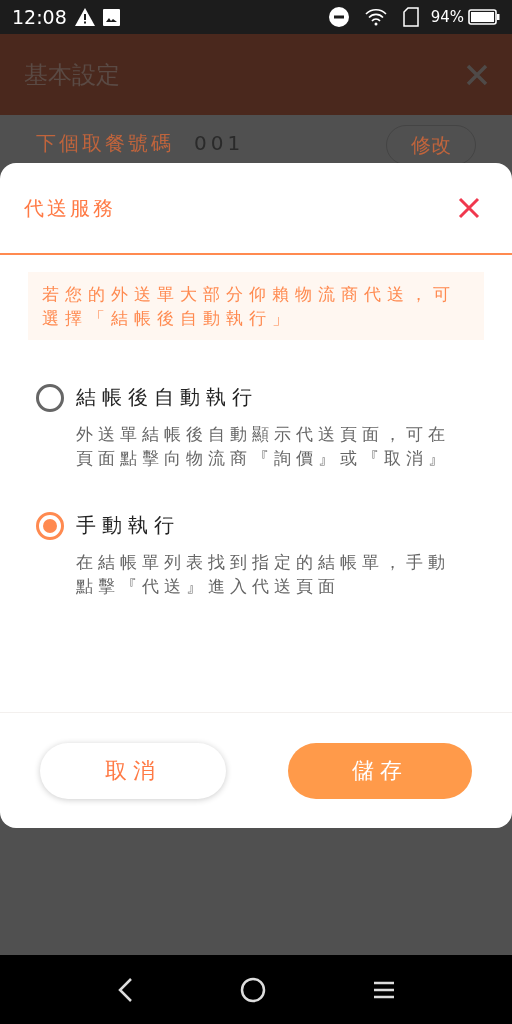  What do you see at coordinates (263, 446) in the screenshot?
I see `option-description: 外送單結帳後自動顯示代送頁面，可在頁面點擊向物流商『詢價』或『取消』` at bounding box center [263, 446].